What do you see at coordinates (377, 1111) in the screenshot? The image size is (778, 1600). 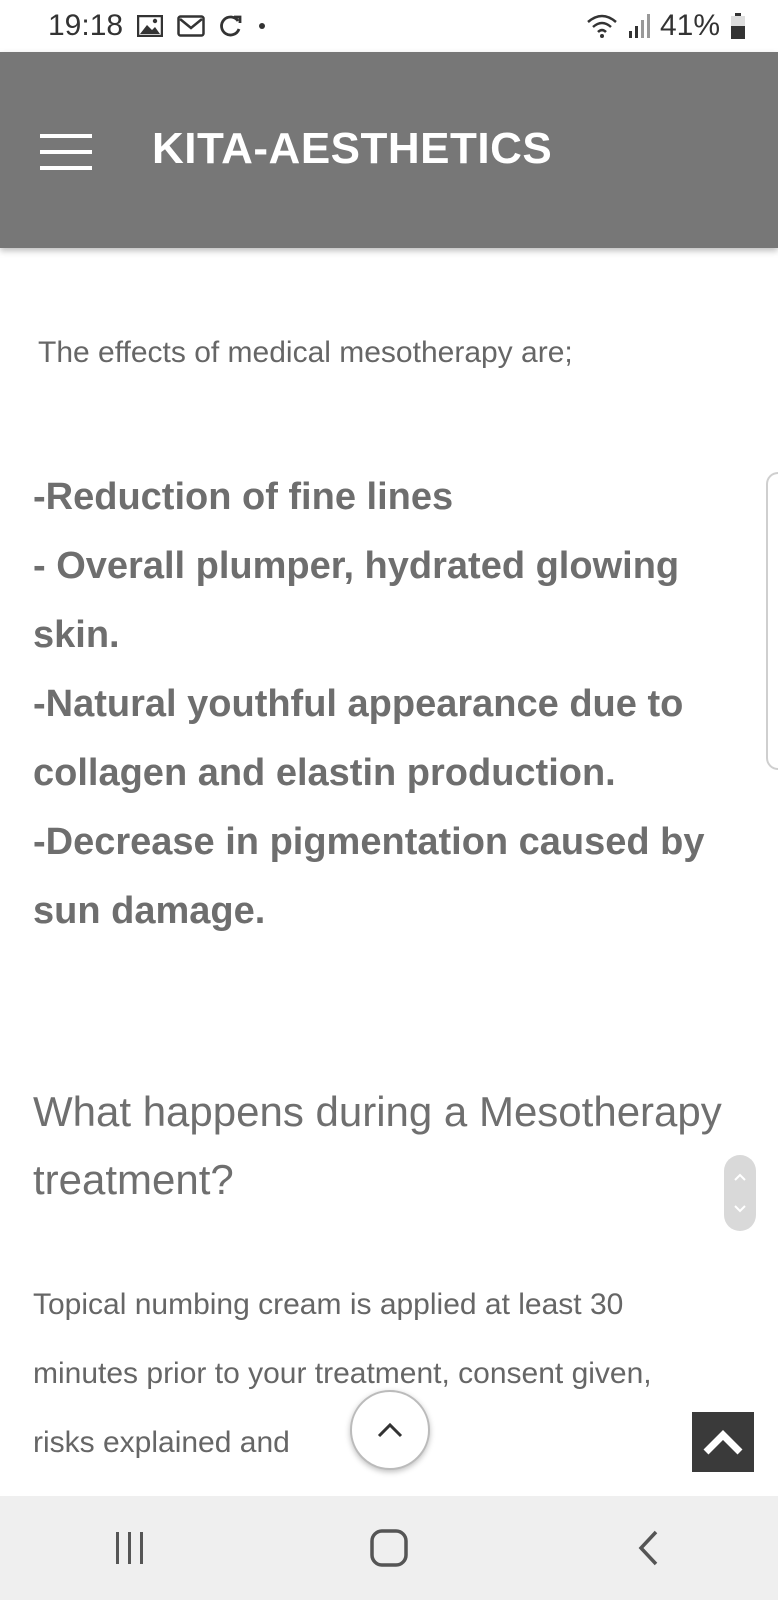 I see `heading-line: What happens during a Mesotherapy` at bounding box center [377, 1111].